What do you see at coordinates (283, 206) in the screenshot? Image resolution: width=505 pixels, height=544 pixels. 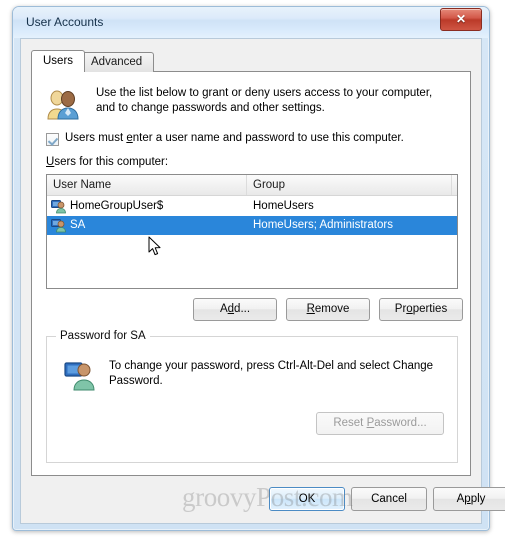 I see `cell-group: HomeUsers` at bounding box center [283, 206].